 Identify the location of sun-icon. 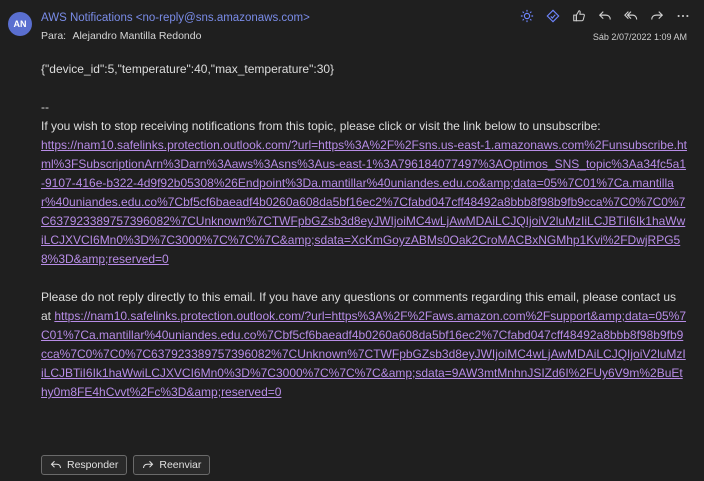
(527, 16).